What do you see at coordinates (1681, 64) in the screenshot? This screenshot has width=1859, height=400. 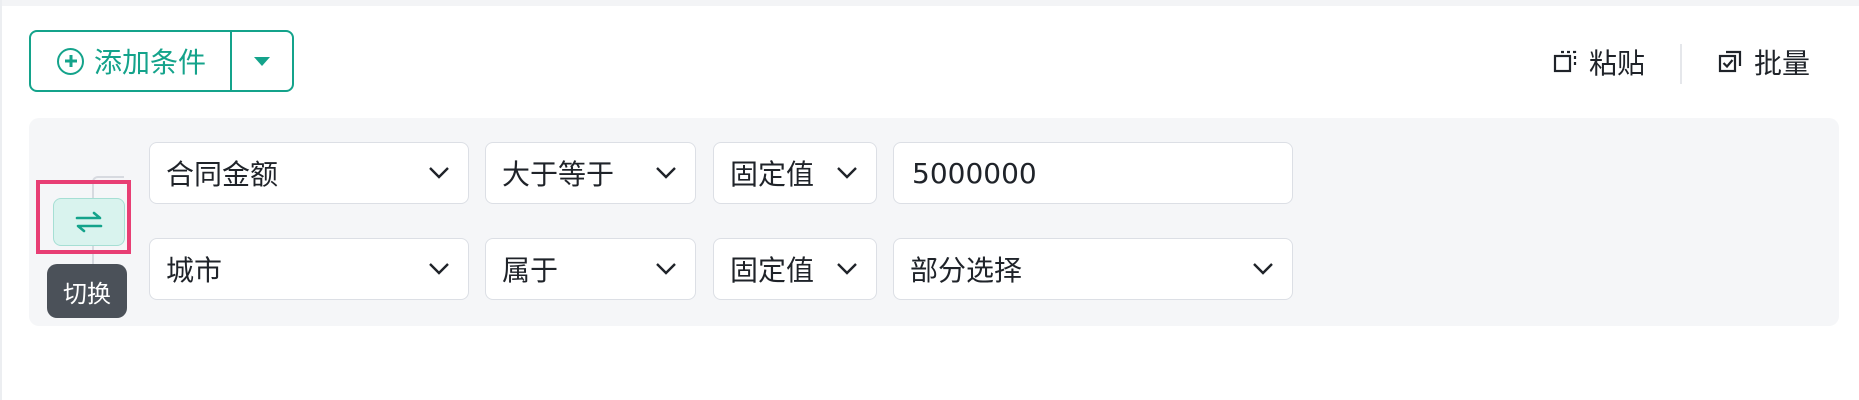 I see `toolbar-divider` at bounding box center [1681, 64].